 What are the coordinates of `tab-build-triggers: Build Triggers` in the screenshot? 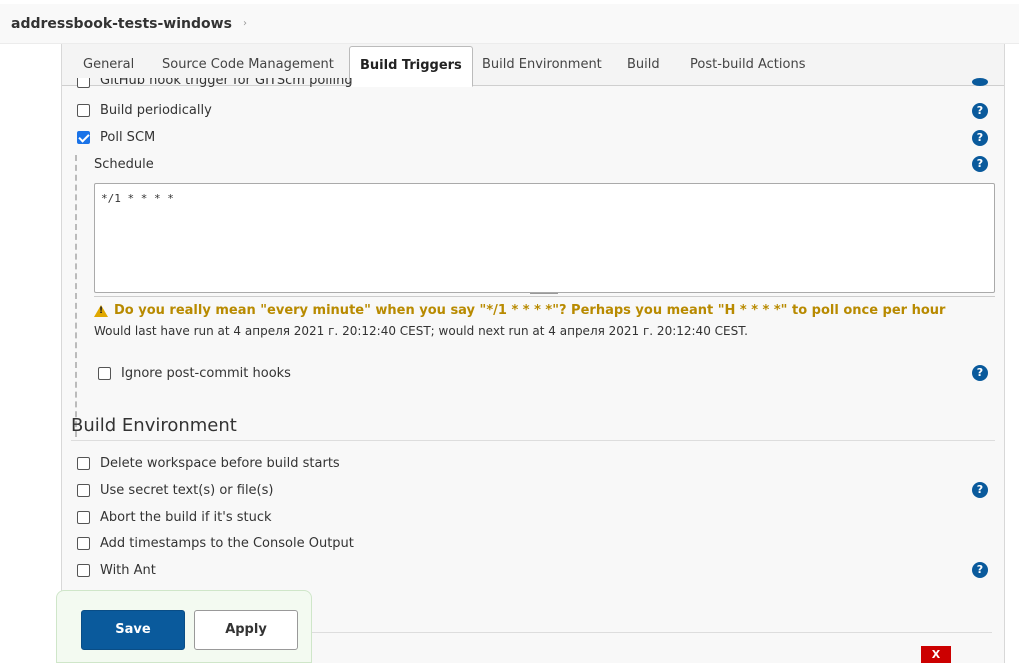 It's located at (411, 66).